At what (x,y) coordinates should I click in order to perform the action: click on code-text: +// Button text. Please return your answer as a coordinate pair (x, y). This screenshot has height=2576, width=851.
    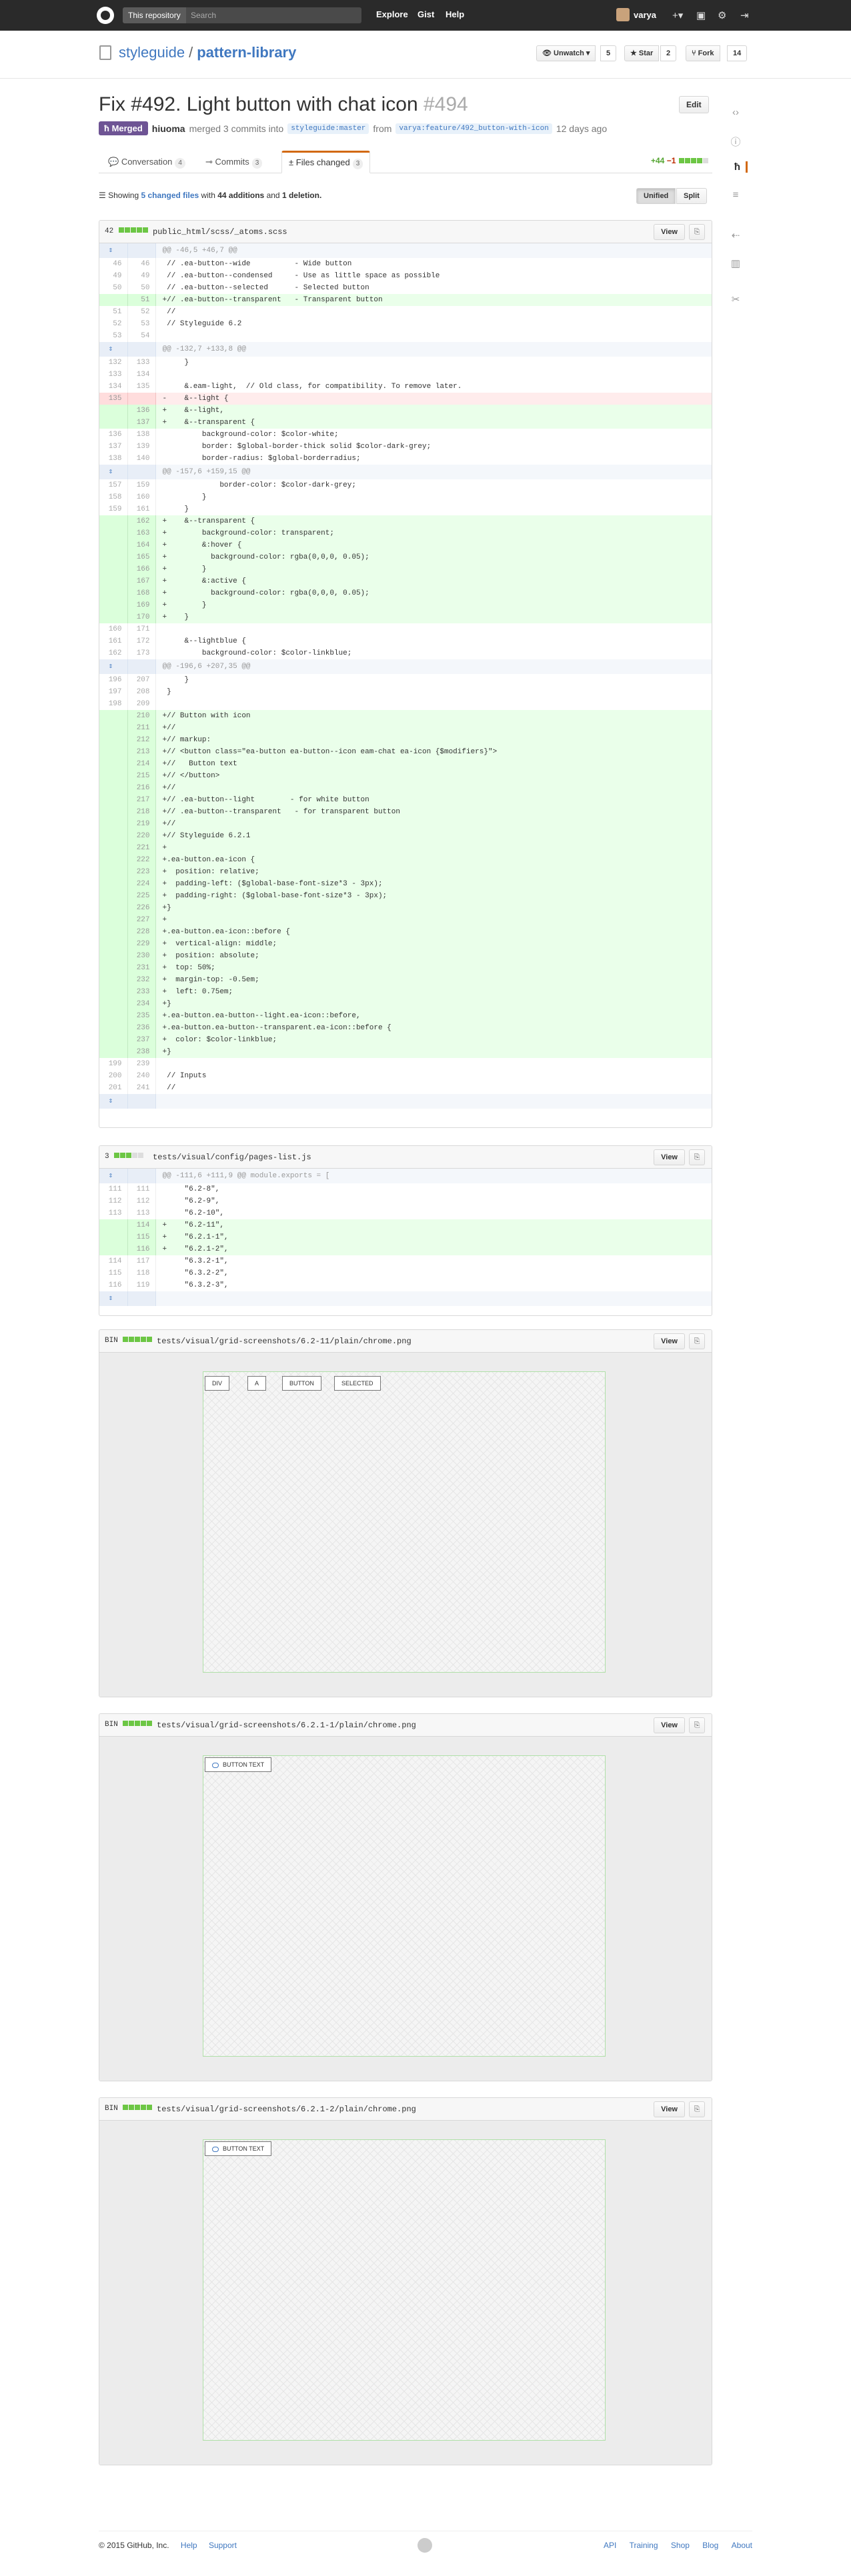
    Looking at the image, I should click on (433, 764).